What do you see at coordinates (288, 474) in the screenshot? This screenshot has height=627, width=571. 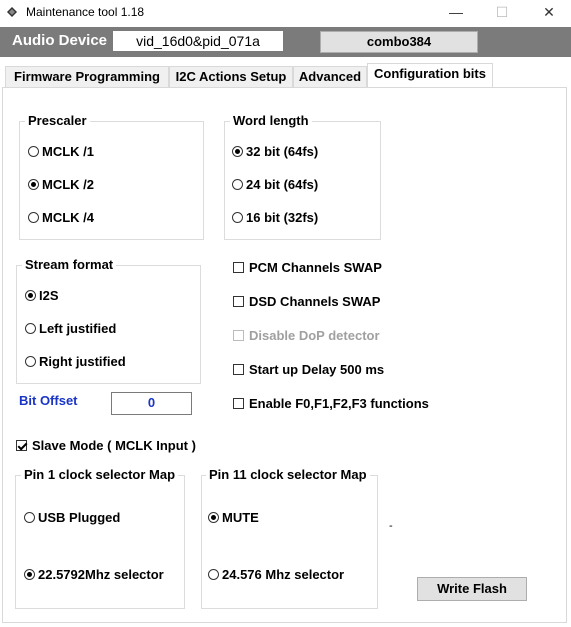 I see `pin11-clock-selector-title: Pin 11 clock selector Map` at bounding box center [288, 474].